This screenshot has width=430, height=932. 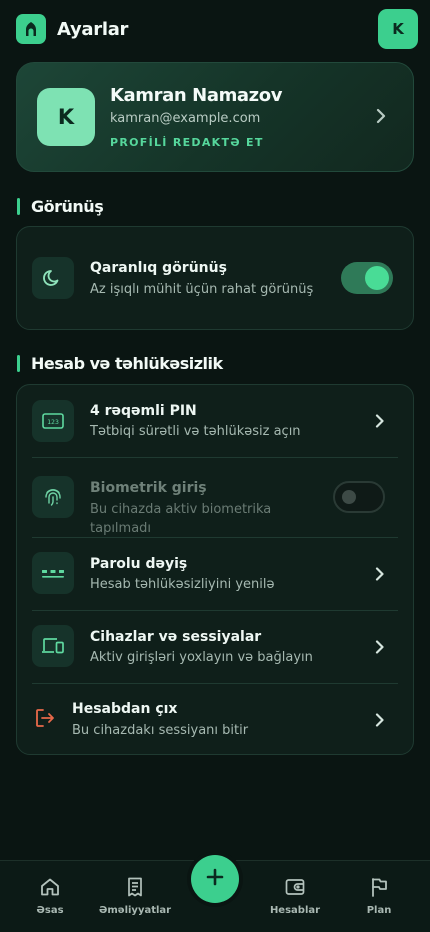 I want to click on row-subtitle: Tətbiqi sürətli və təhlükəsiz açın, so click(x=195, y=431).